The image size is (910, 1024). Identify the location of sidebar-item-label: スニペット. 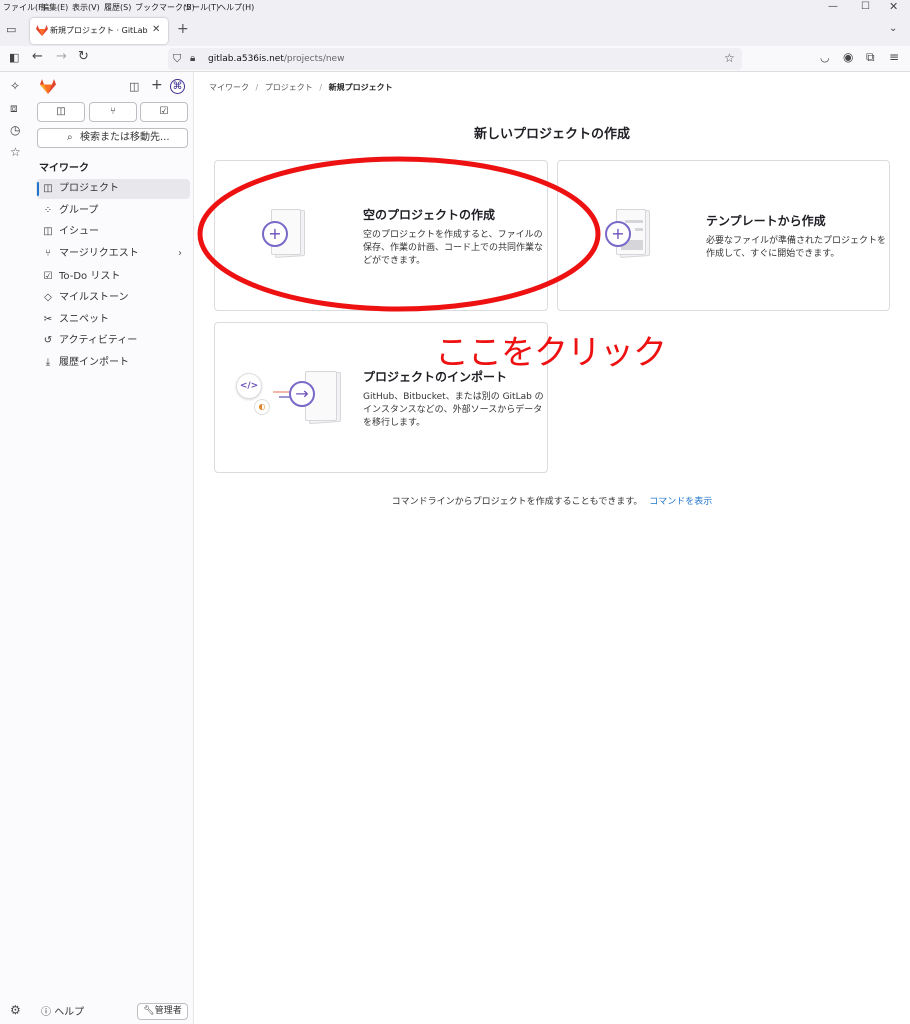
(84, 319).